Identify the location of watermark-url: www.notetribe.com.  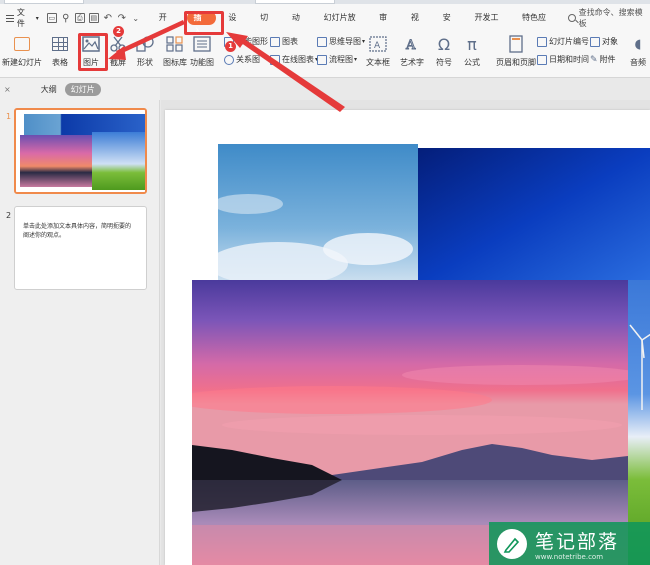
(569, 556).